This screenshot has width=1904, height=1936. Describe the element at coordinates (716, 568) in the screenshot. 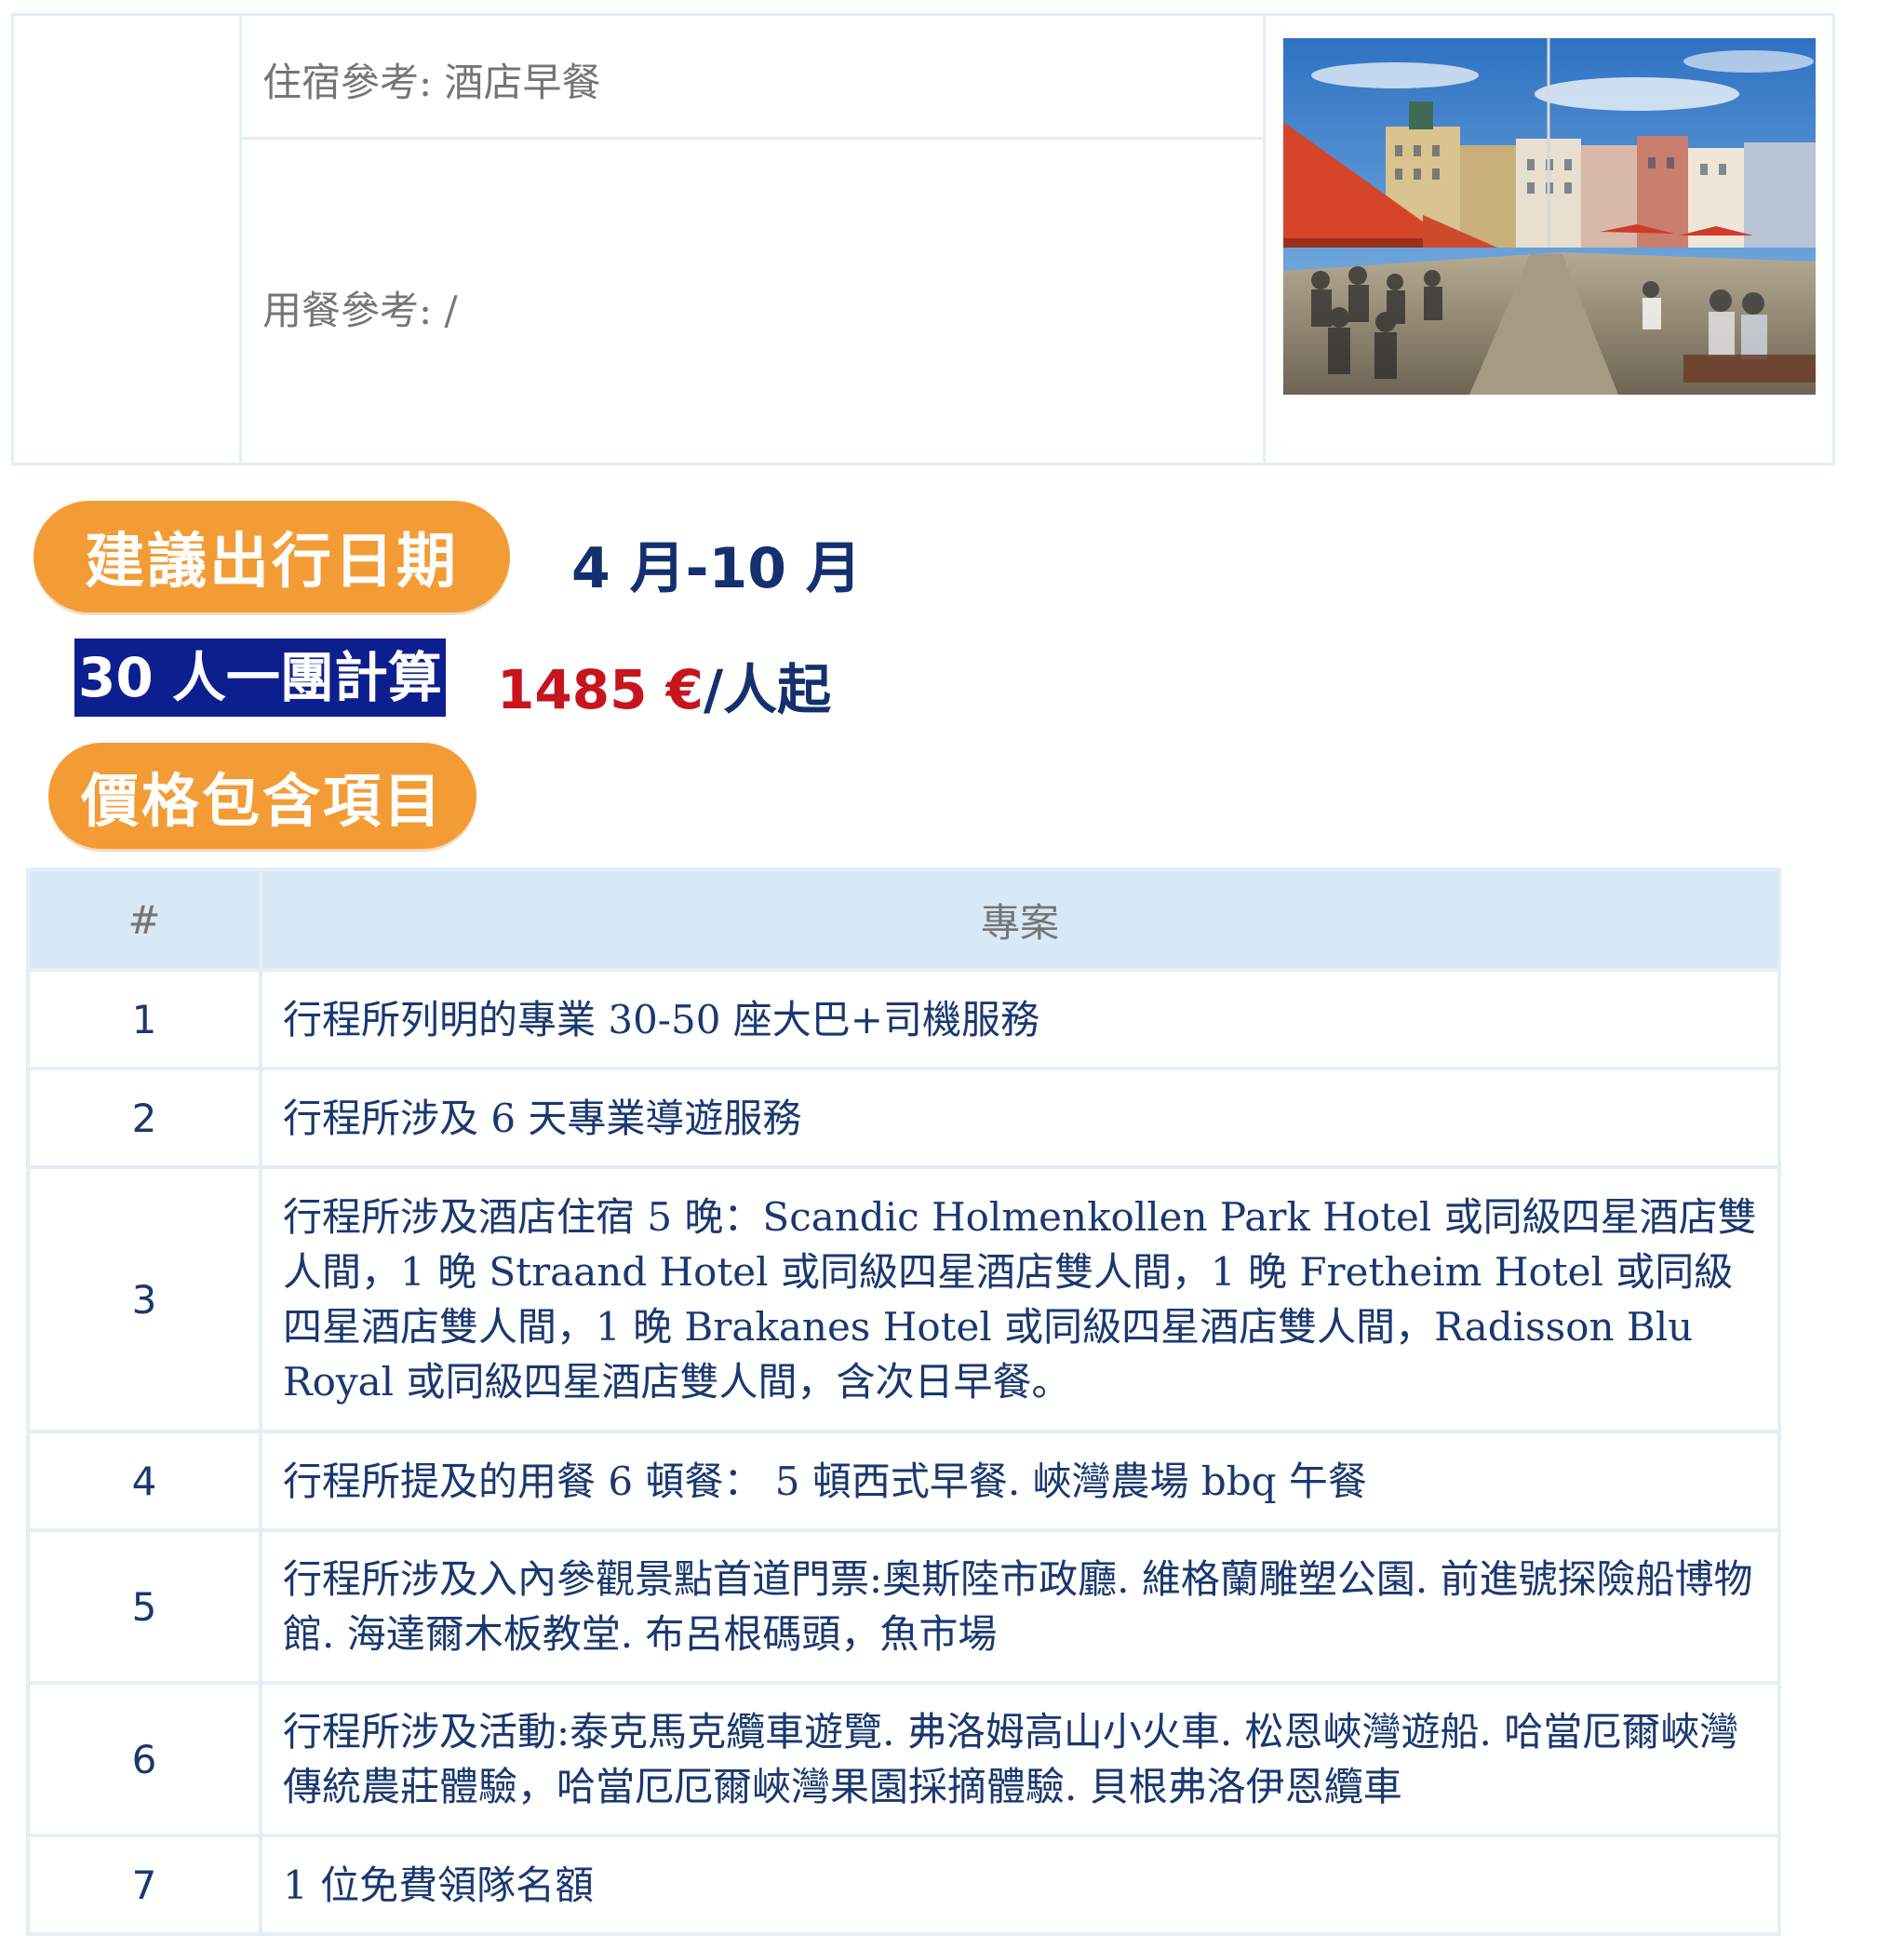

I see `travel-dates-value: 4 月-10 月` at that location.